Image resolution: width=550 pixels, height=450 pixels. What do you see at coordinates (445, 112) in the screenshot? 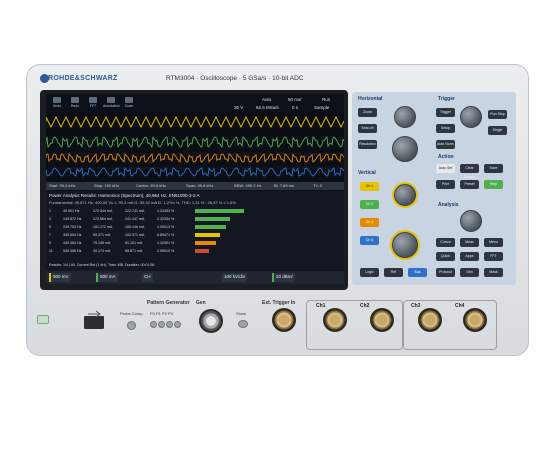
I see `trigger-key: Trigger` at bounding box center [445, 112].